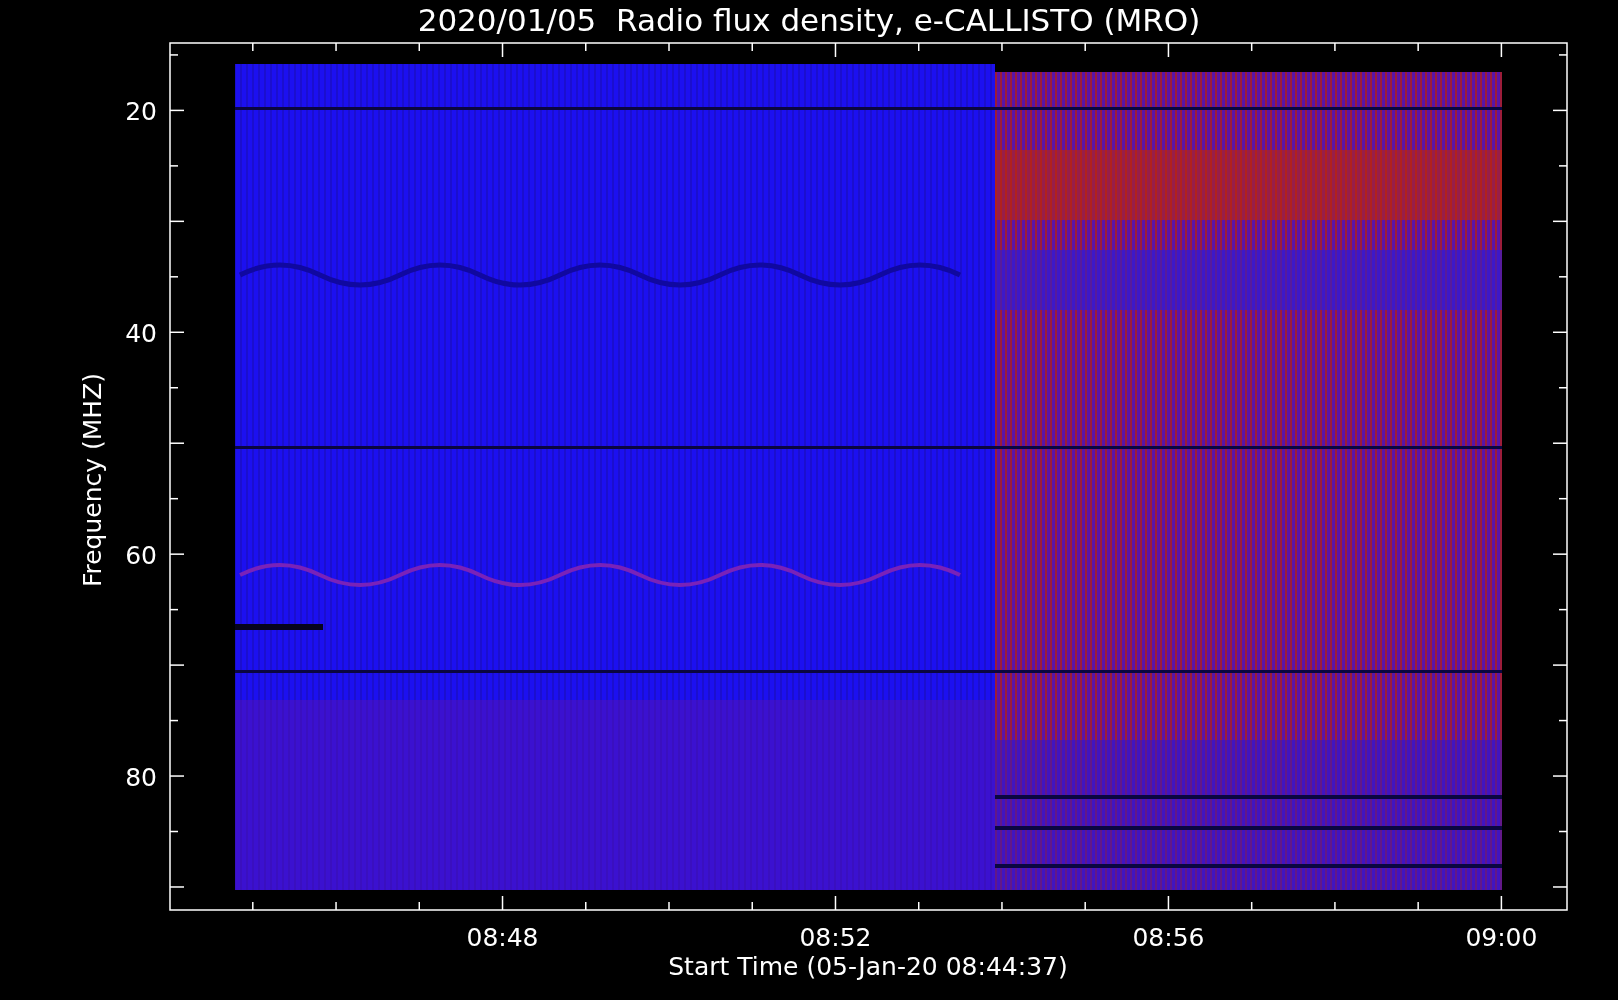 This screenshot has width=1618, height=1000. I want to click on y-tick-label: 40, so click(141, 334).